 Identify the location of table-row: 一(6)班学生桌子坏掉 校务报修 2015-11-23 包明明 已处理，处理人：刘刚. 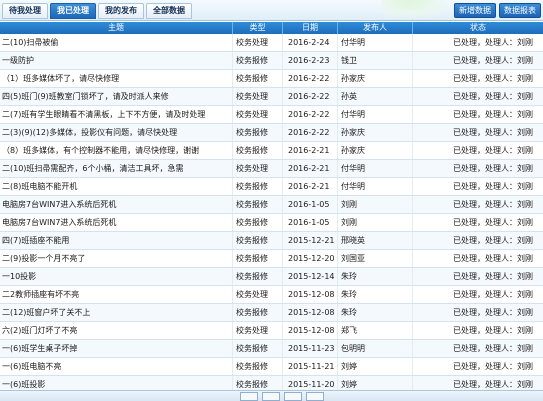
(271, 349).